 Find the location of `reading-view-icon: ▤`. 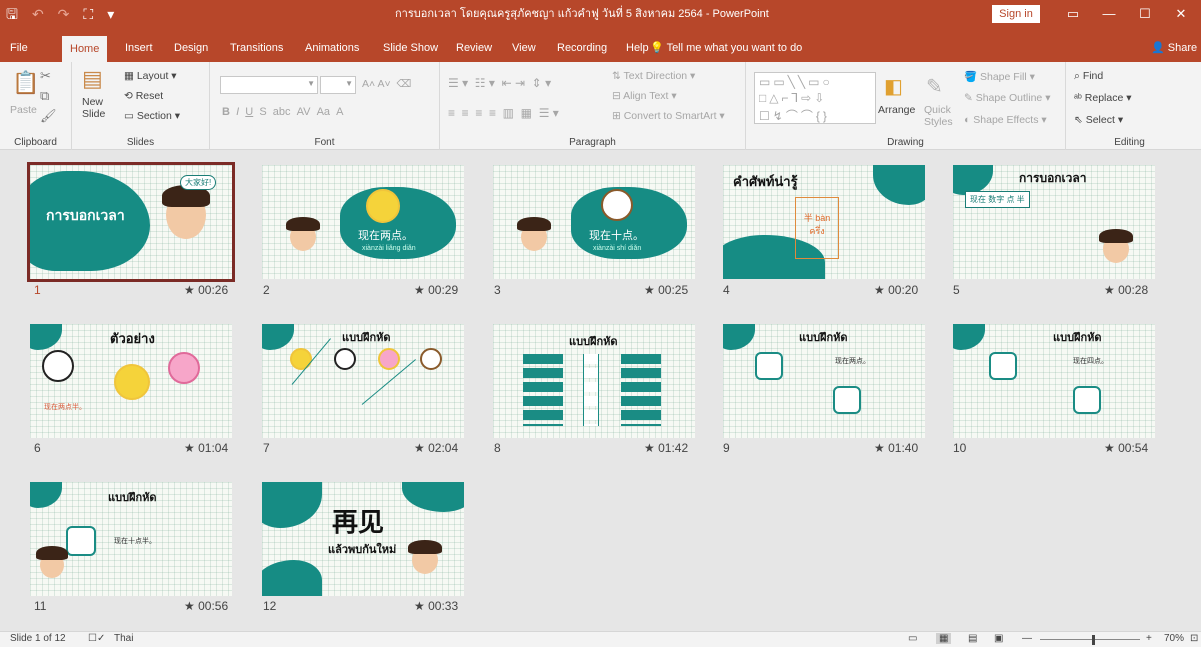

reading-view-icon: ▤ is located at coordinates (972, 638).